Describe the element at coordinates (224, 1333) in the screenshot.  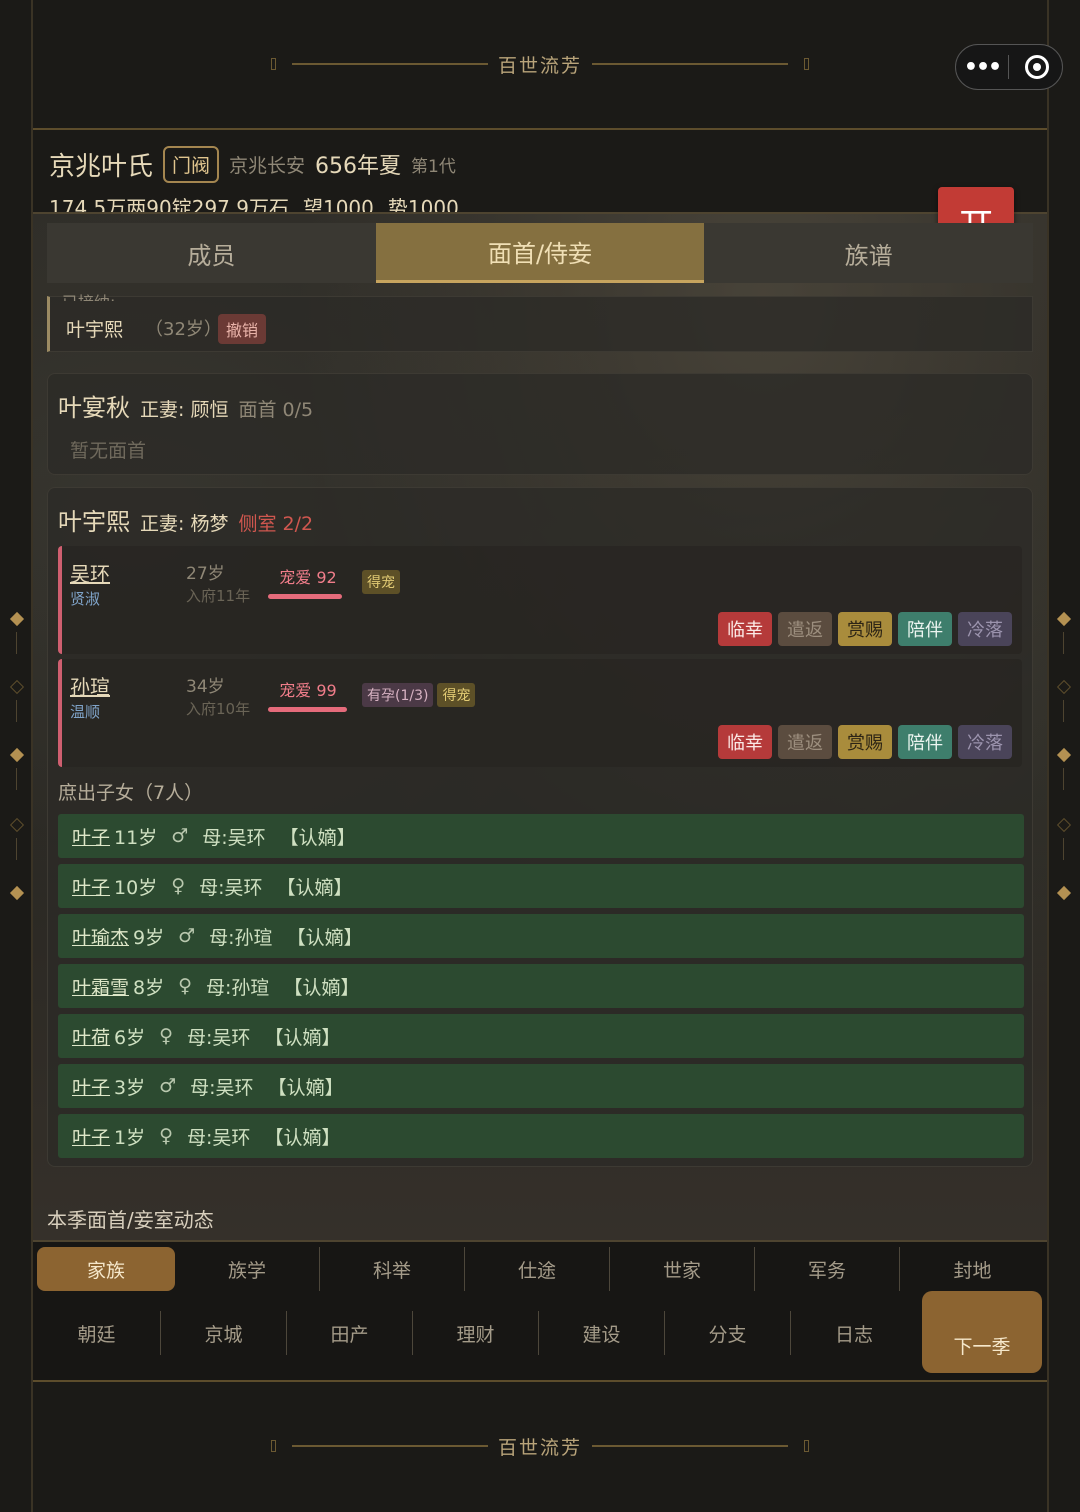
I see `nav-capital: 京城` at that location.